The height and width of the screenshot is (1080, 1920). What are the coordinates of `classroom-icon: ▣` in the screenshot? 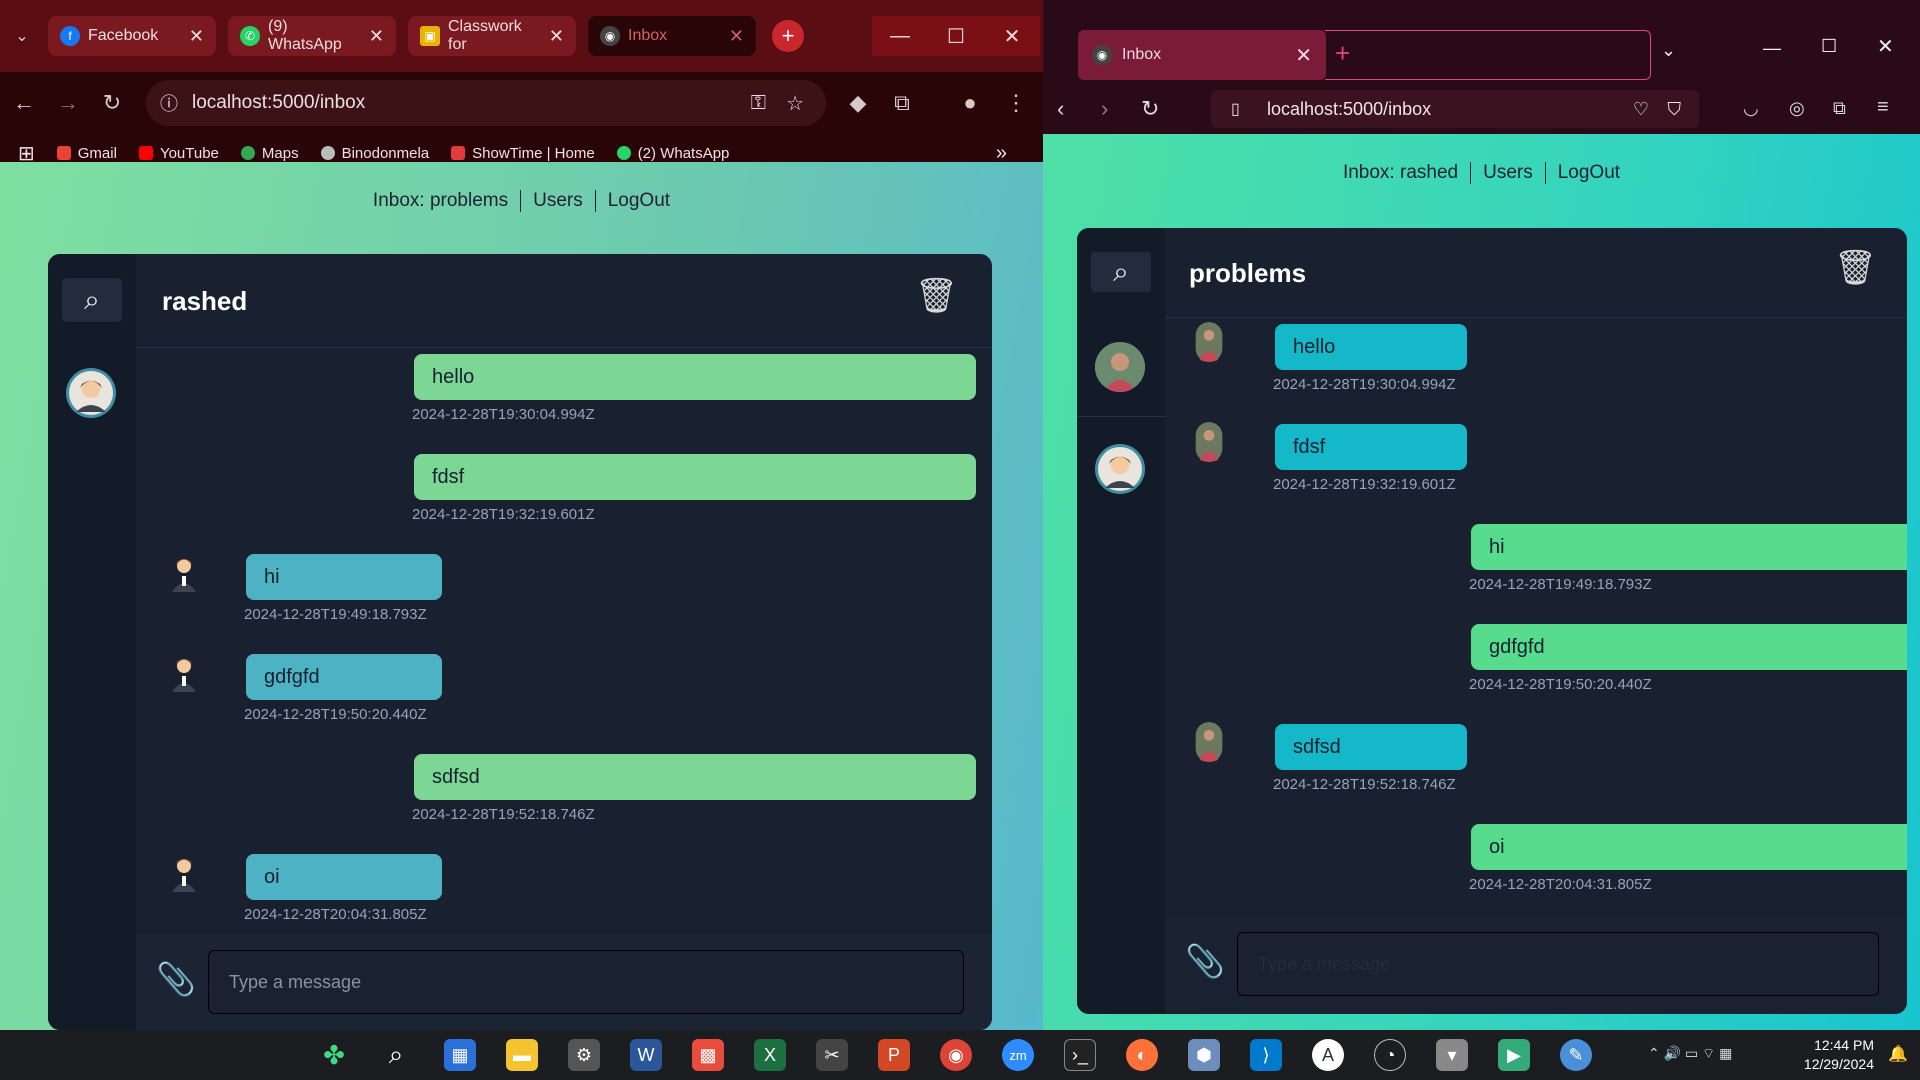 It's located at (430, 36).